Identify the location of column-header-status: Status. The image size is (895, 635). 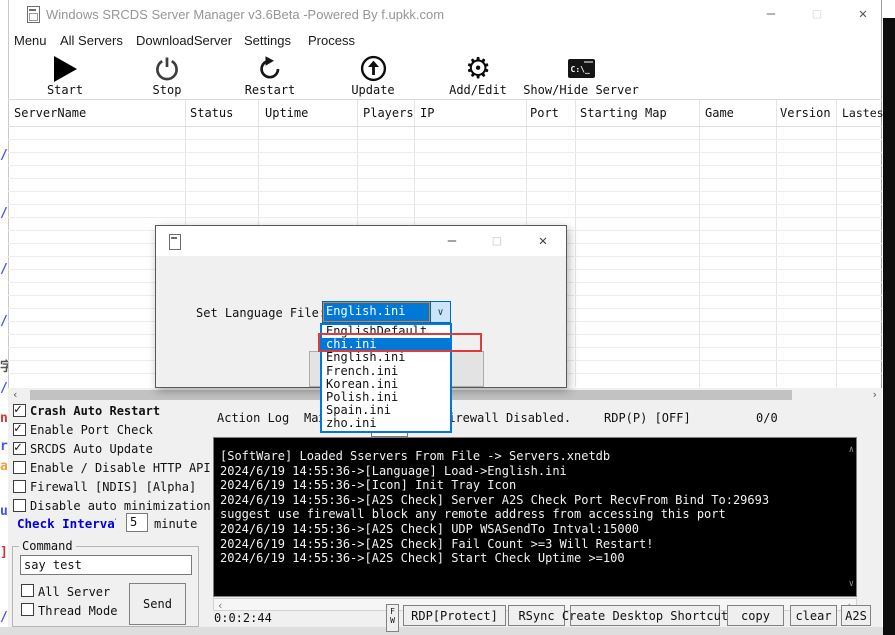
(211, 113).